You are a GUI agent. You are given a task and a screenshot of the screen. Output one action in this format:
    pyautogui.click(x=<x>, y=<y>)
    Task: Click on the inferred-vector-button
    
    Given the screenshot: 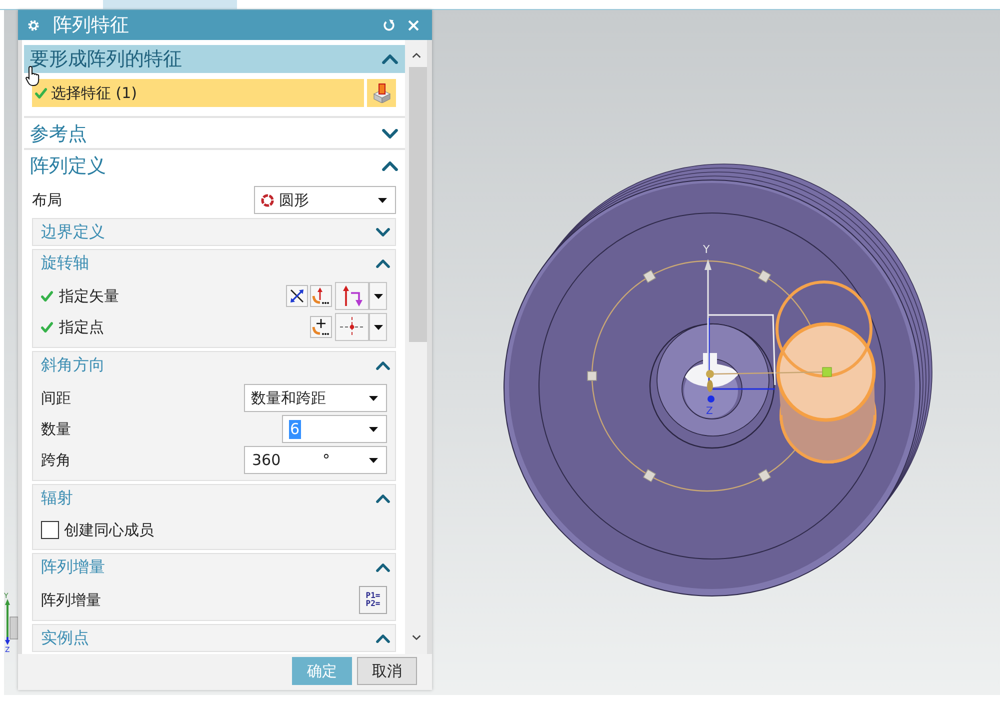 What is the action you would take?
    pyautogui.click(x=321, y=296)
    